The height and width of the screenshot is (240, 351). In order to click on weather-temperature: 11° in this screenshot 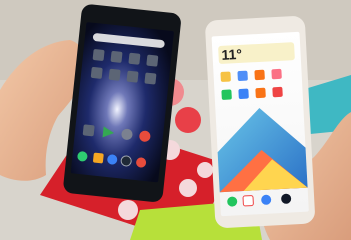, I will do `click(231, 54)`.